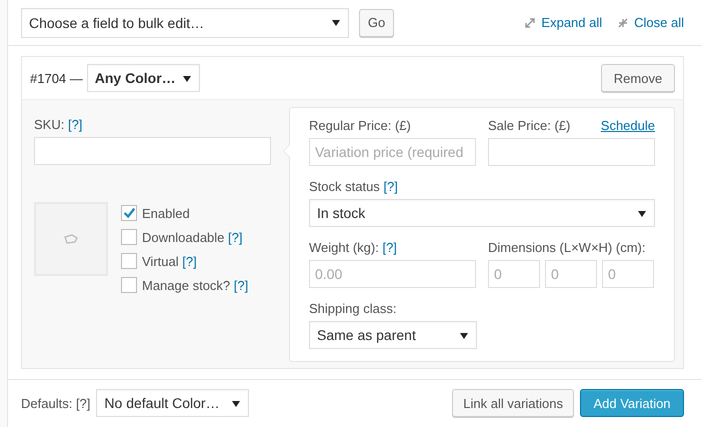 The width and height of the screenshot is (702, 427). I want to click on expand-icon, so click(530, 23).